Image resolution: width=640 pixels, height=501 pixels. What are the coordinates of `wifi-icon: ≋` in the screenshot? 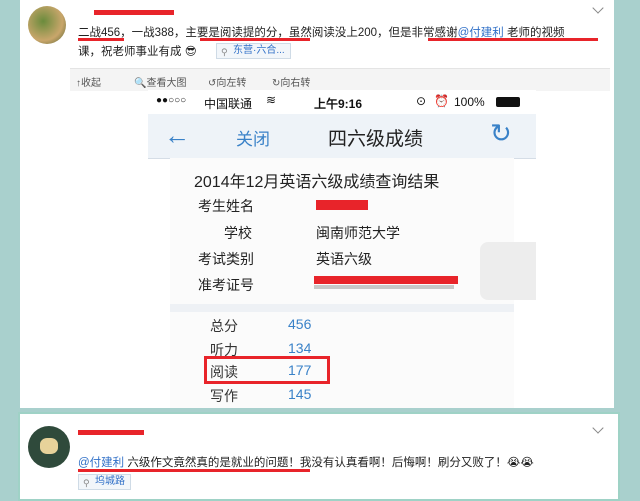 It's located at (271, 100).